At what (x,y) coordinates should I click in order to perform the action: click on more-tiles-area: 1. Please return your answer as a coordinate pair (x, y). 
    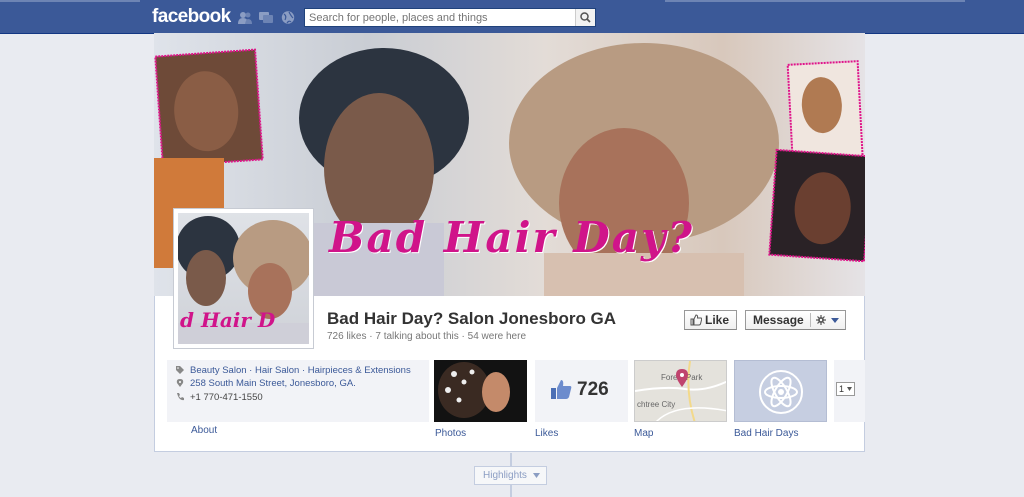
    Looking at the image, I should click on (849, 391).